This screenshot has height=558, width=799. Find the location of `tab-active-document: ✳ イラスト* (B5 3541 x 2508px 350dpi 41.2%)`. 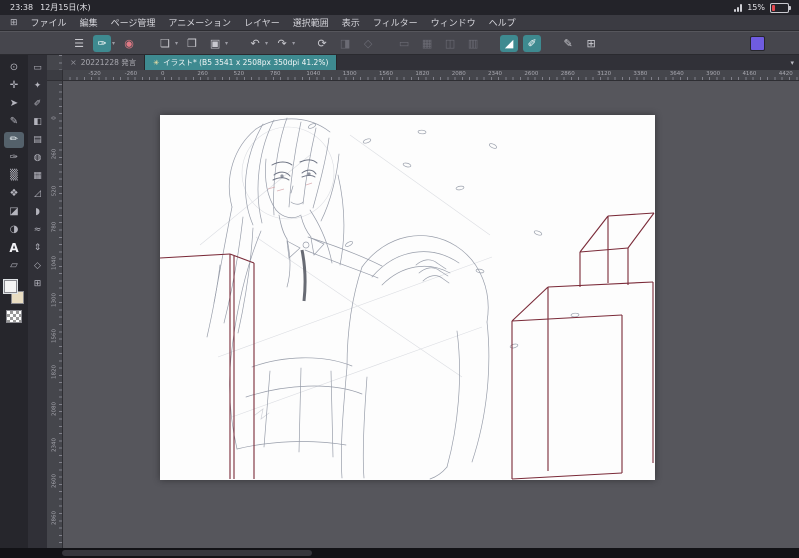

tab-active-document: ✳ イラスト* (B5 3541 x 2508px 350dpi 41.2%) is located at coordinates (241, 62).